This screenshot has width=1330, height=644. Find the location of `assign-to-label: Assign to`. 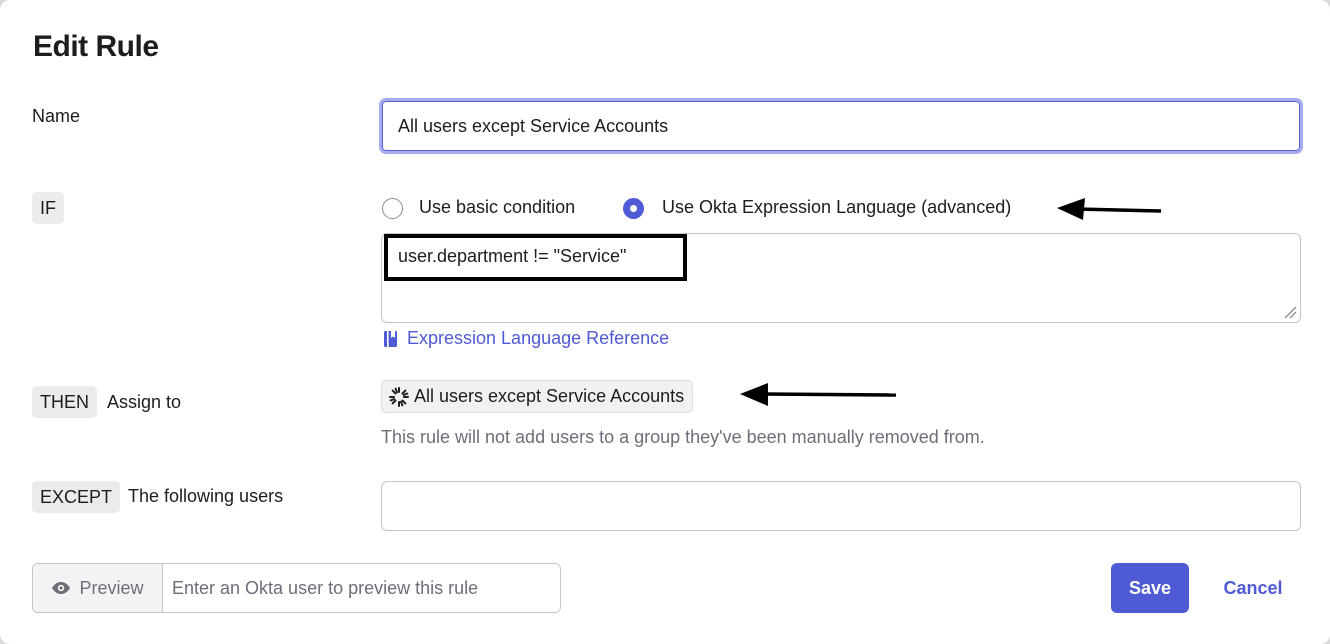

assign-to-label: Assign to is located at coordinates (144, 402).